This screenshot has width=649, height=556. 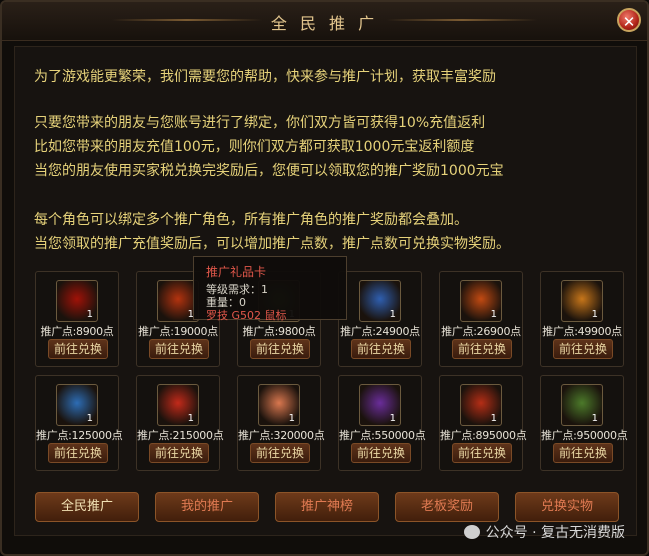 What do you see at coordinates (482, 453) in the screenshot?
I see `redeem-button-11: 前往兑换` at bounding box center [482, 453].